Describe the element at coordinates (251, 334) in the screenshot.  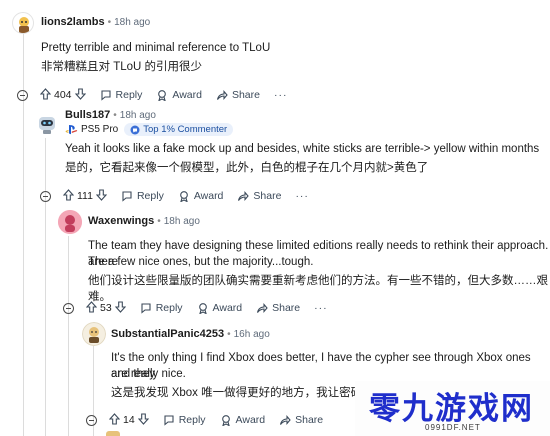
I see `timestamp: 16h ago` at that location.